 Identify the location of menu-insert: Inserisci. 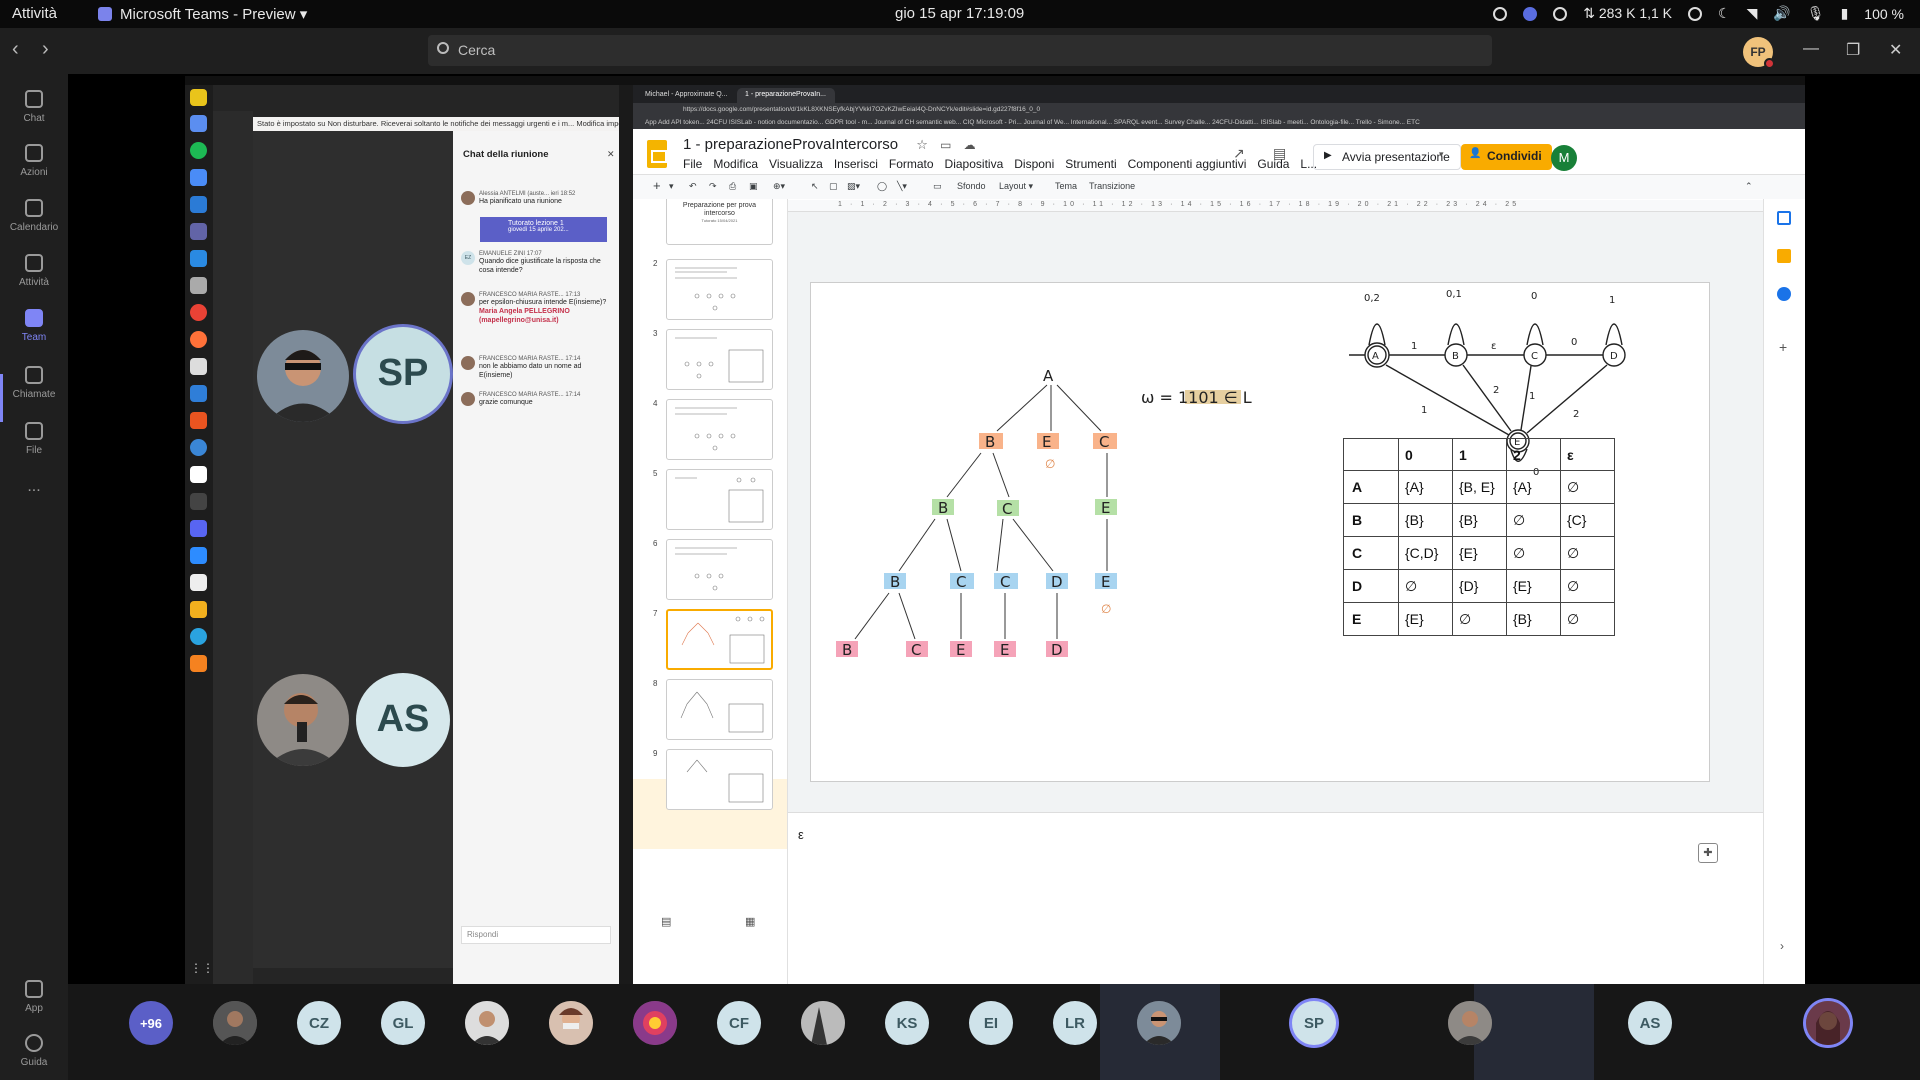
(856, 164).